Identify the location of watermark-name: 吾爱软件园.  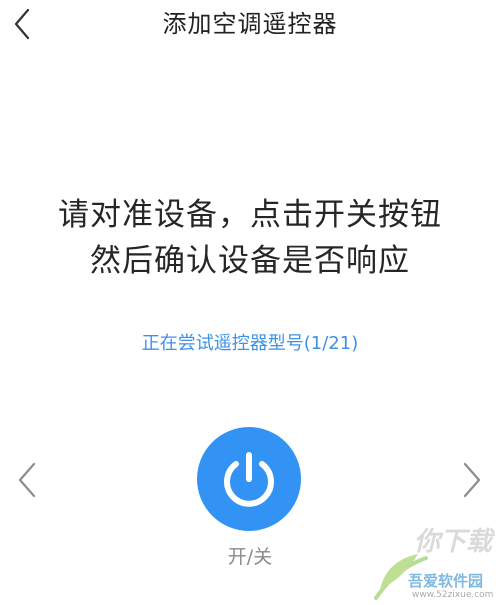
(446, 581).